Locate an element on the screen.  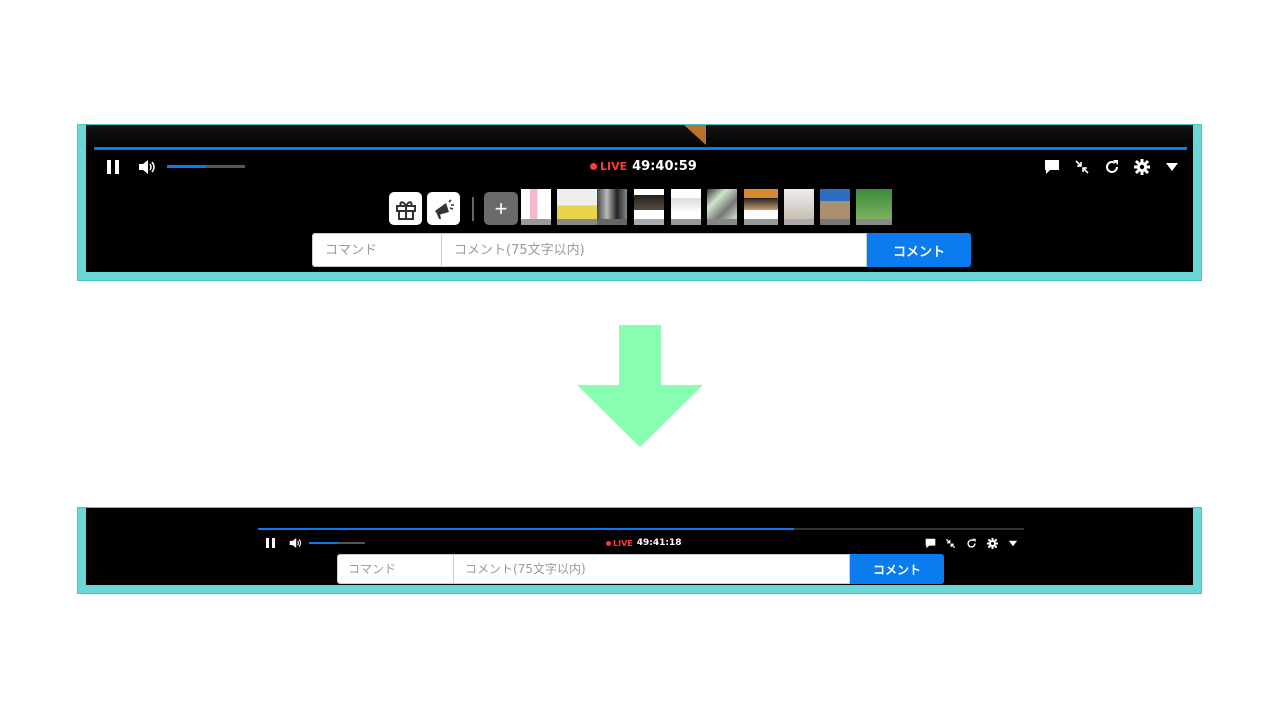
video-content is located at coordinates (695, 135).